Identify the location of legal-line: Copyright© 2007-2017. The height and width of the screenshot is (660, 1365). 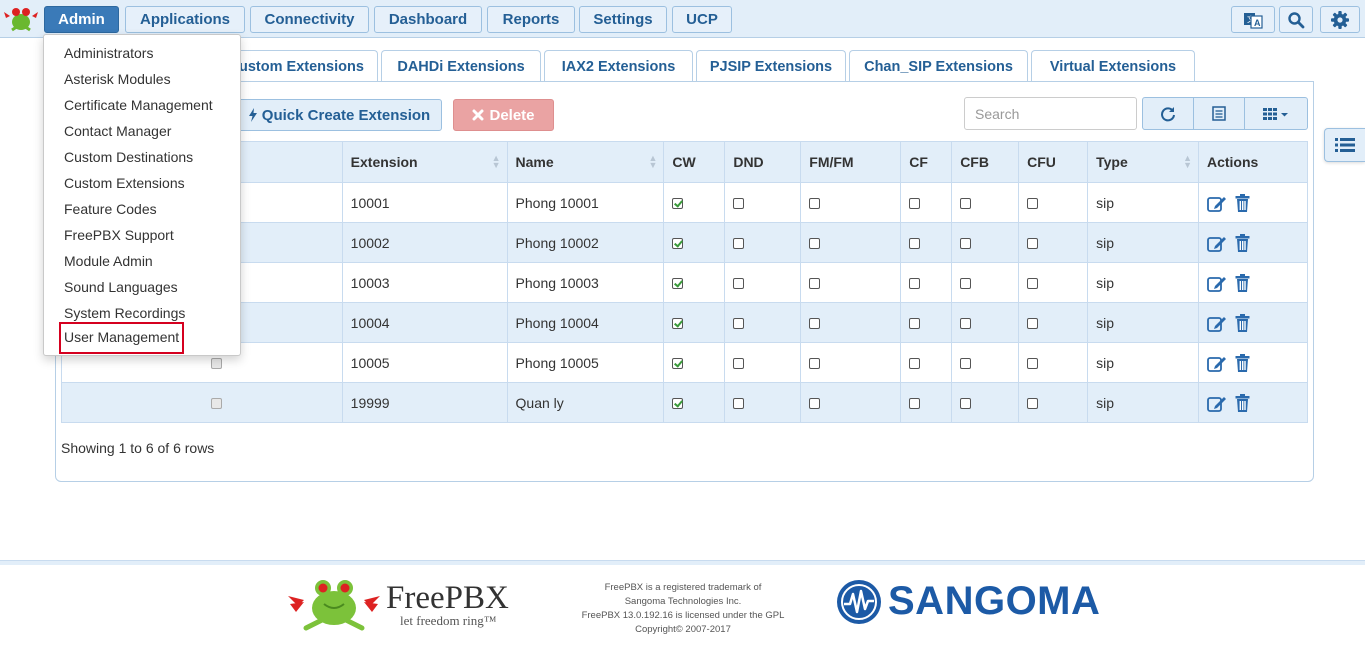
(683, 629).